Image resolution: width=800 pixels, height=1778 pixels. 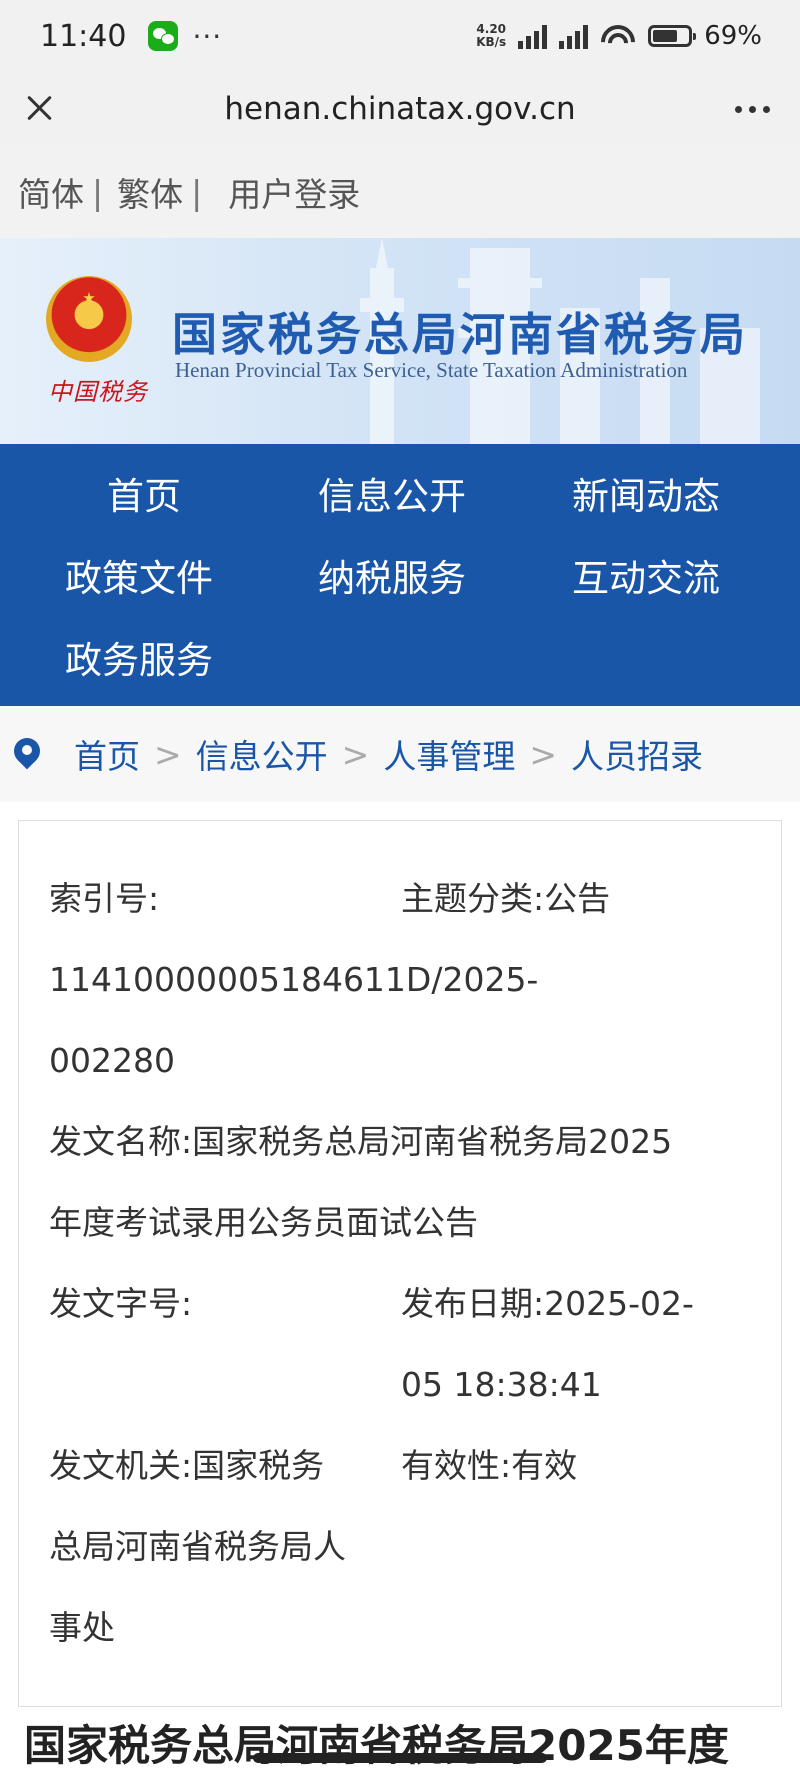 I want to click on validity-value: 有效, so click(x=544, y=1465).